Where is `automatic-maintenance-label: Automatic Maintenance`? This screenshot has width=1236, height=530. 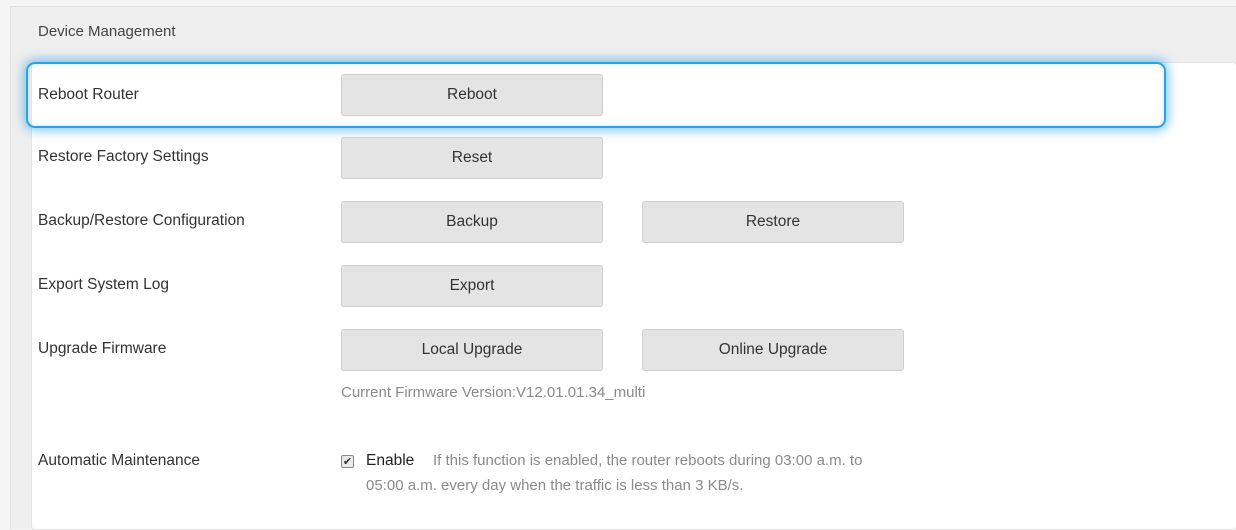
automatic-maintenance-label: Automatic Maintenance is located at coordinates (119, 460).